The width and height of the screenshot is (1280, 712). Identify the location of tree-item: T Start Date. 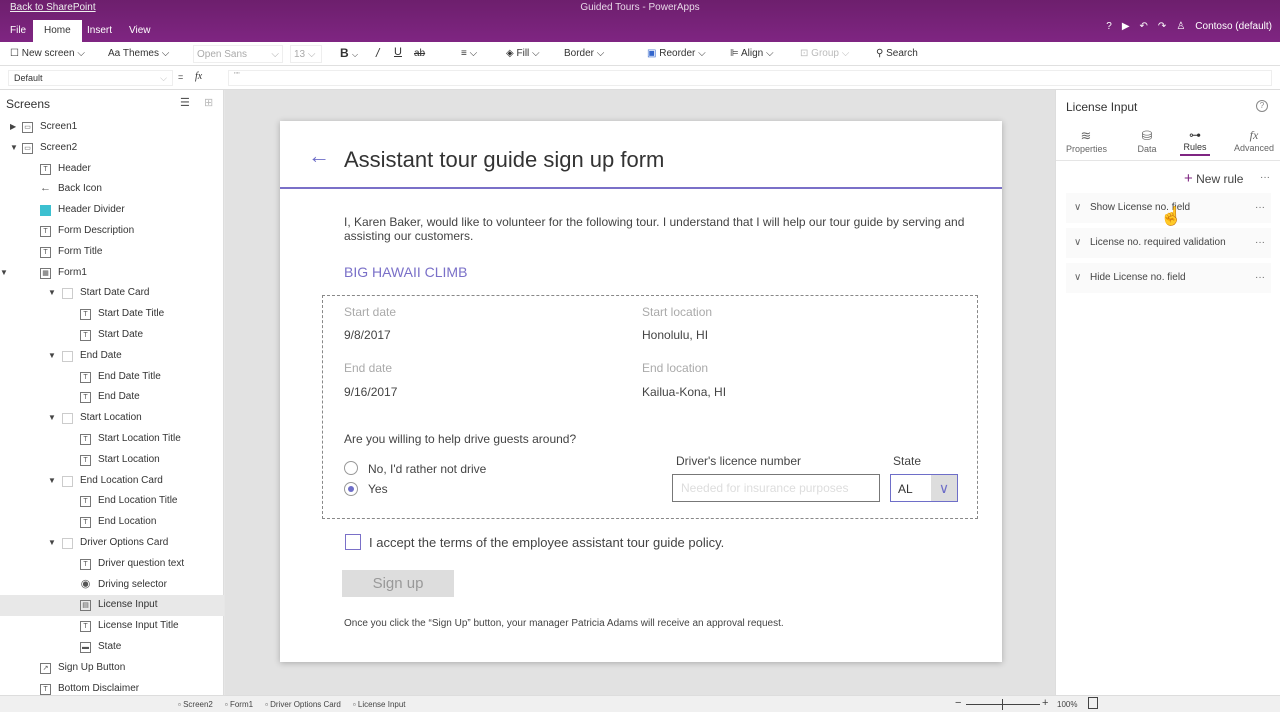
(112, 335).